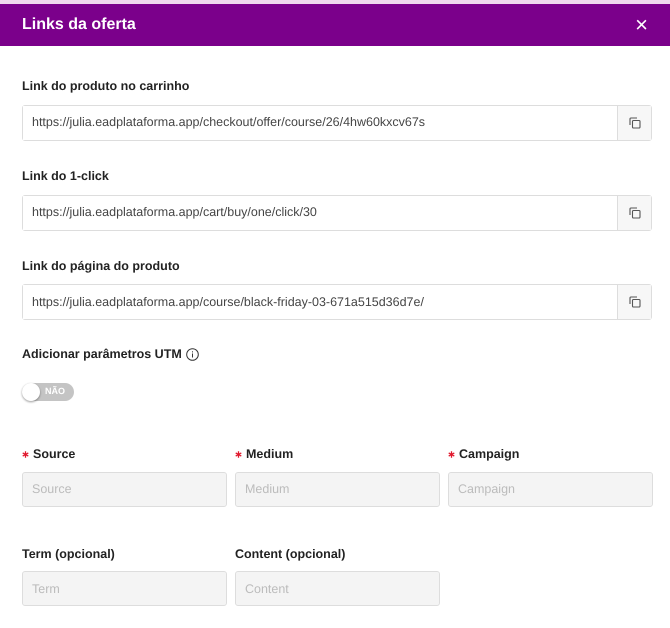 The width and height of the screenshot is (670, 628). I want to click on field-label: Term (opcional), so click(68, 554).